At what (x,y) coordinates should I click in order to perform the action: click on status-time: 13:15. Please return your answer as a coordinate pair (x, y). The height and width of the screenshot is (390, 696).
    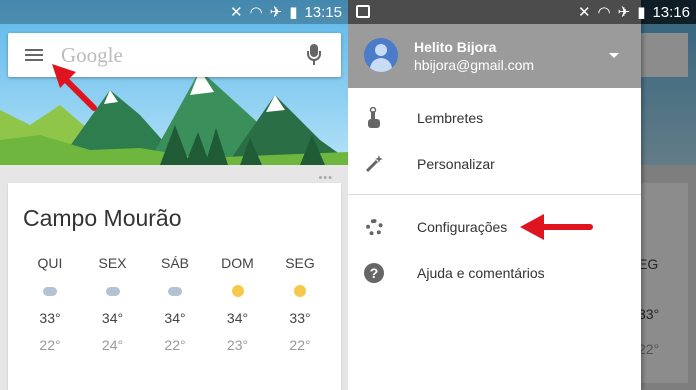
    Looking at the image, I should click on (323, 12).